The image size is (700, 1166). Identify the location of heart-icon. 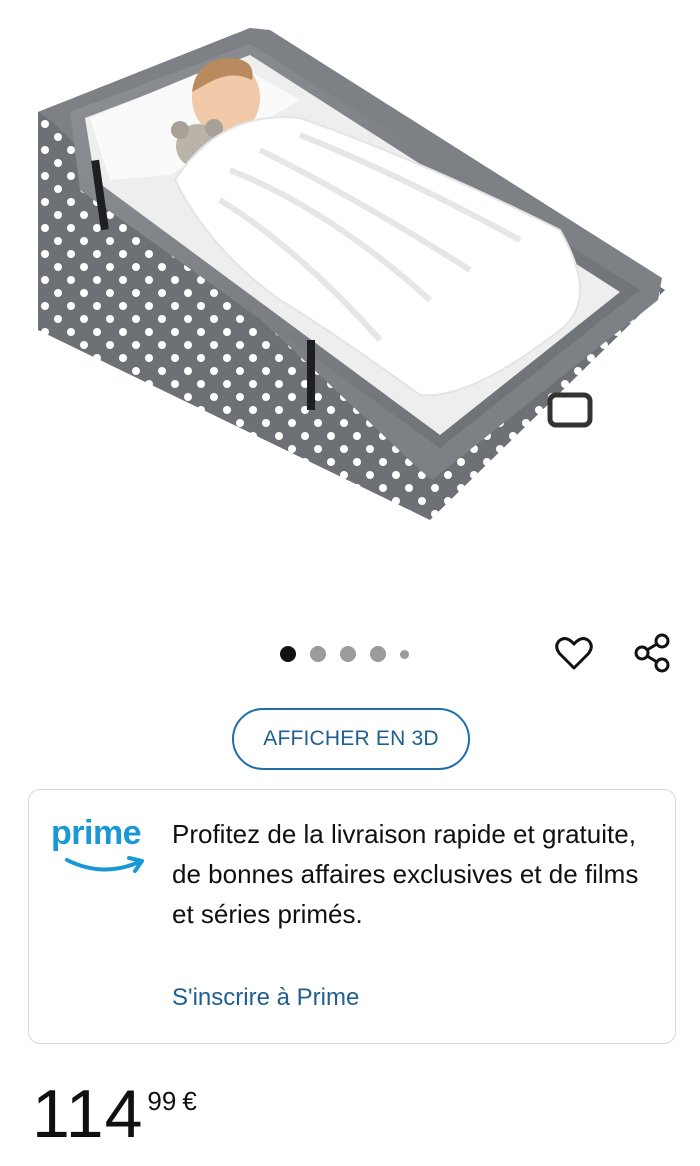
(574, 653).